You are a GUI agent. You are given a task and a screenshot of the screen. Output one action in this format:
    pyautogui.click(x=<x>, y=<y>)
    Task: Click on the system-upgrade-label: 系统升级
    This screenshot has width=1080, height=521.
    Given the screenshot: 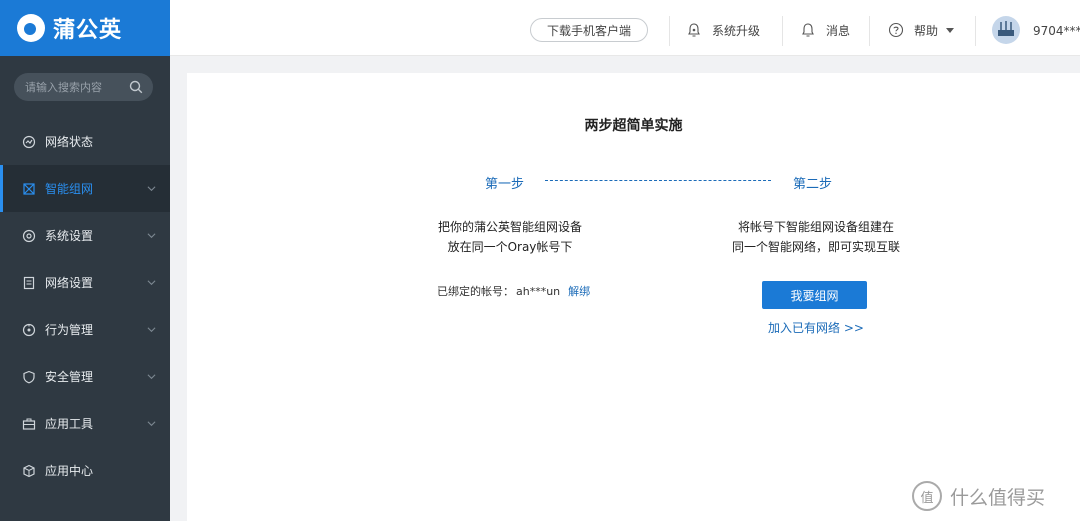 What is the action you would take?
    pyautogui.click(x=736, y=30)
    